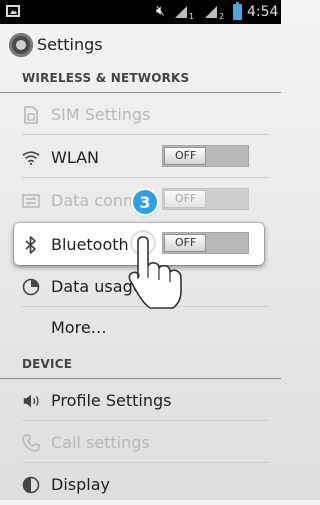  Describe the element at coordinates (101, 114) in the screenshot. I see `settings-item-label: SIM Settings` at that location.